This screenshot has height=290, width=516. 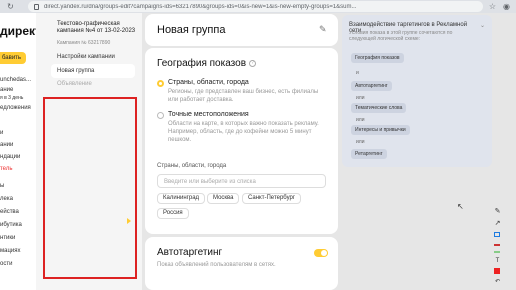 What do you see at coordinates (497, 245) in the screenshot?
I see `highlighter-tool-icon` at bounding box center [497, 245].